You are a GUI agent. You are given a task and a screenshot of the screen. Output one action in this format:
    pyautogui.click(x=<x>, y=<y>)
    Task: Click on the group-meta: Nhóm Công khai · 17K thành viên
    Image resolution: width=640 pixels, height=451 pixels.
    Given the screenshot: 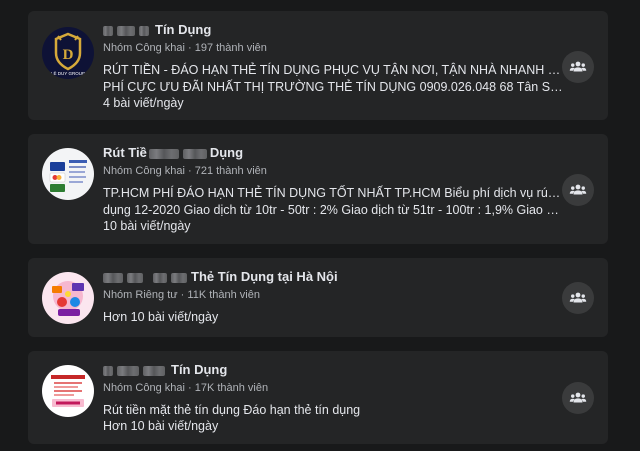 What is the action you would take?
    pyautogui.click(x=186, y=388)
    